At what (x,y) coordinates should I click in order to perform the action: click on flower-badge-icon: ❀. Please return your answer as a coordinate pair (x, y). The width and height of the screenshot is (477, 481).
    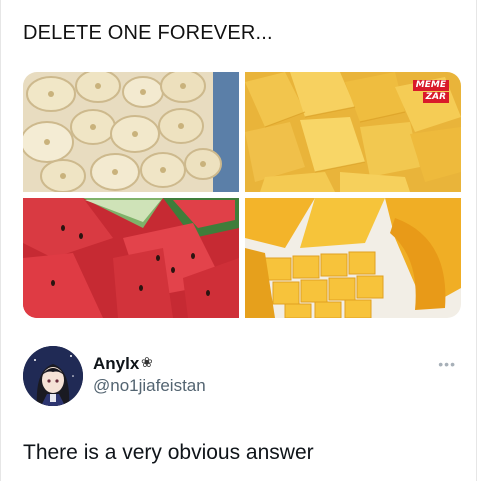
    Looking at the image, I should click on (147, 362).